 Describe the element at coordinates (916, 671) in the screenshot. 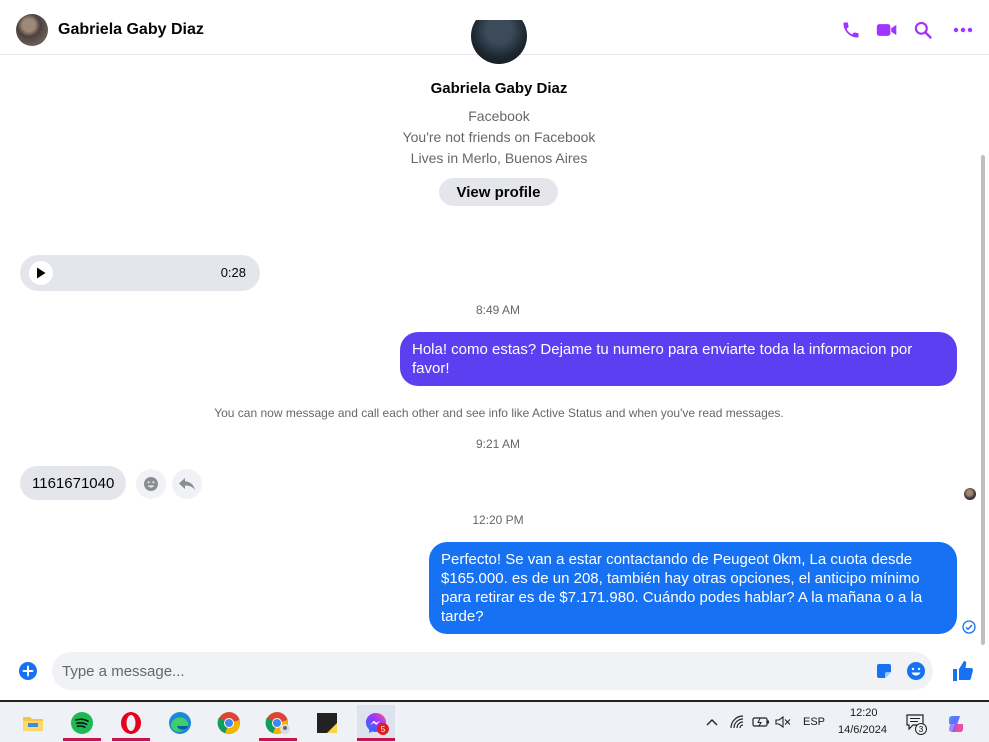

I see `emoji-icon` at that location.